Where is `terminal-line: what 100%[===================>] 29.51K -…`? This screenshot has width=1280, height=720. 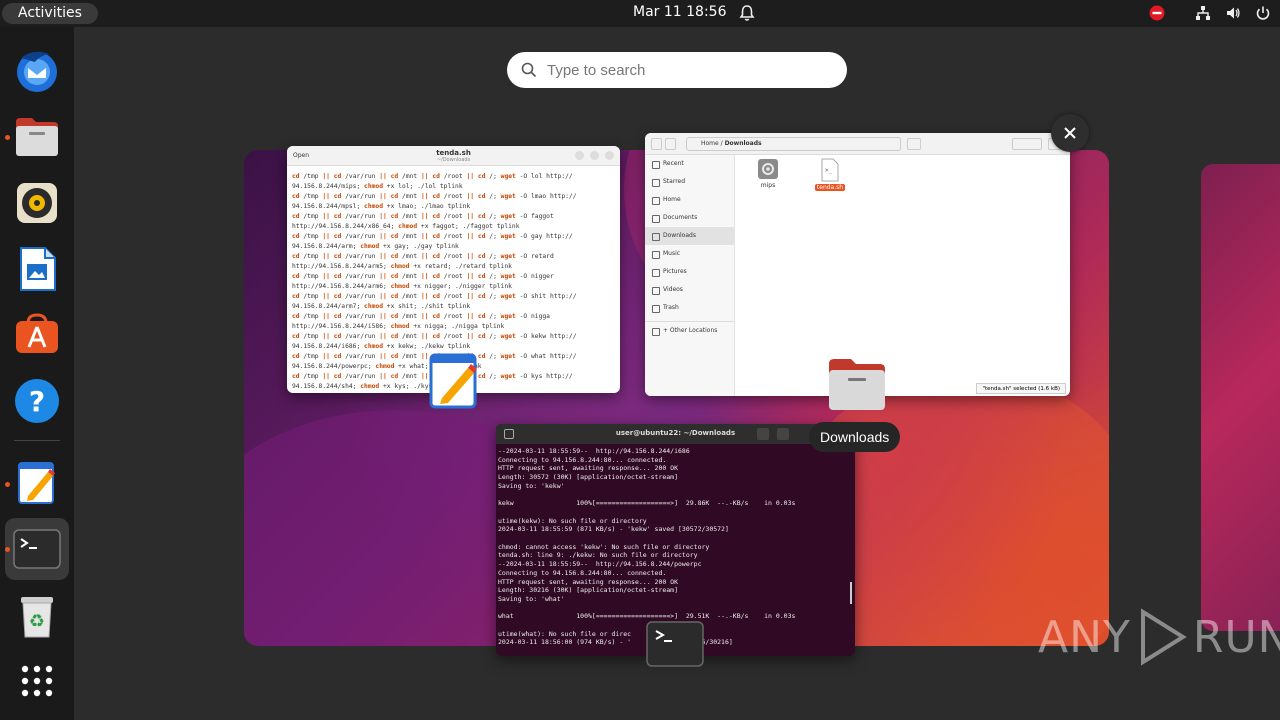 terminal-line: what 100%[===================>] 29.51K -… is located at coordinates (647, 616).